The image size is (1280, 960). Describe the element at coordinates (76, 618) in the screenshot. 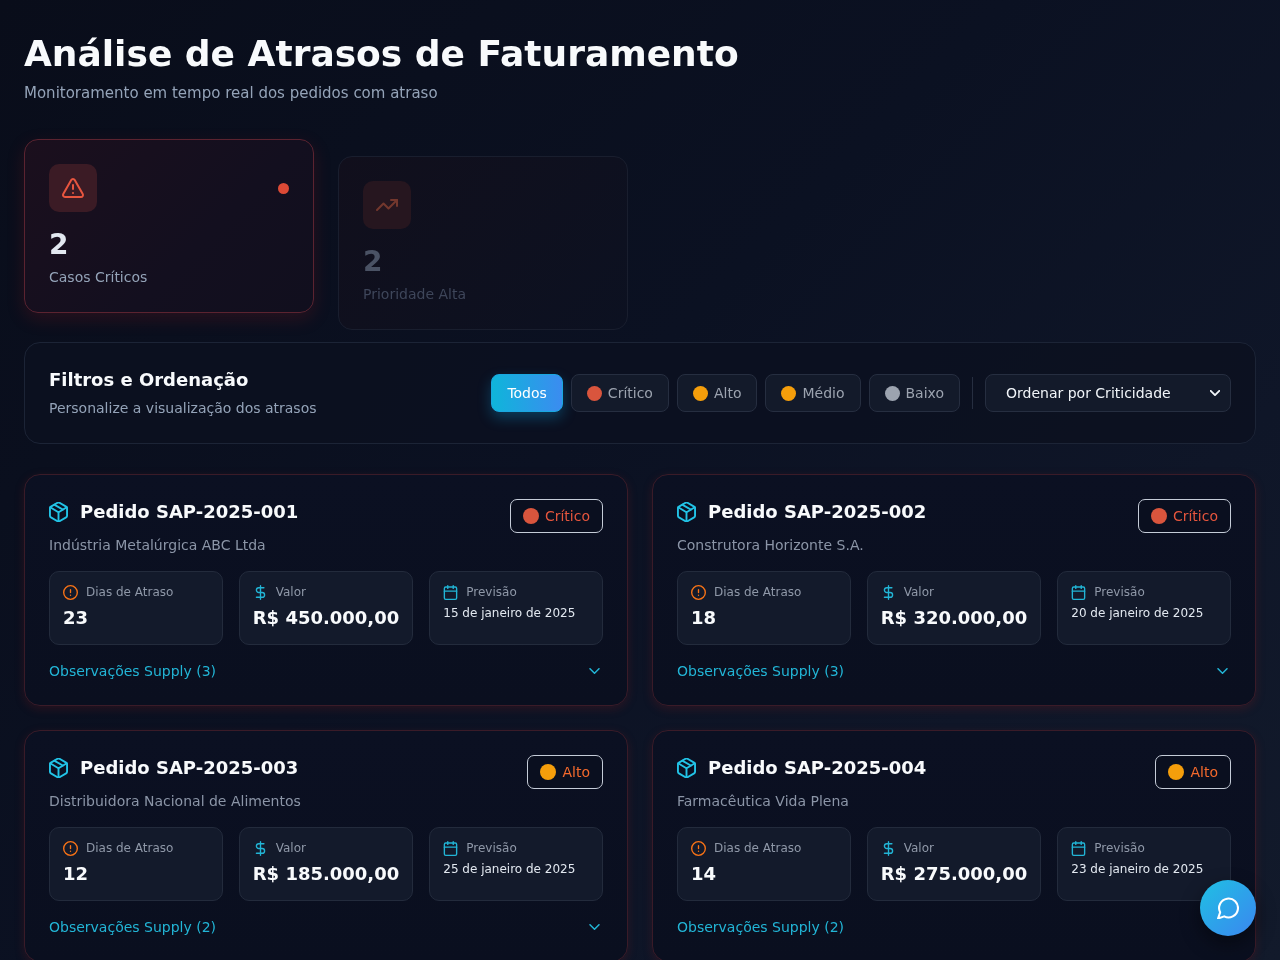

I see `metric-value: 23` at that location.